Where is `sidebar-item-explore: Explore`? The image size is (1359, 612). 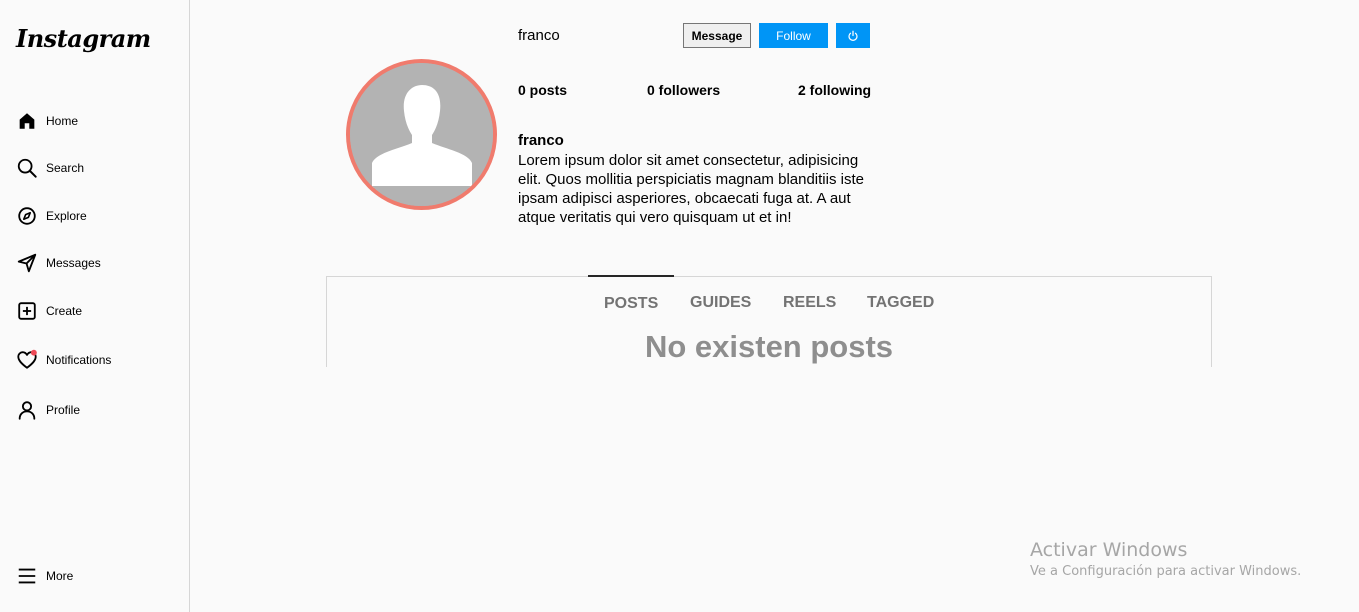 sidebar-item-explore: Explore is located at coordinates (51, 216).